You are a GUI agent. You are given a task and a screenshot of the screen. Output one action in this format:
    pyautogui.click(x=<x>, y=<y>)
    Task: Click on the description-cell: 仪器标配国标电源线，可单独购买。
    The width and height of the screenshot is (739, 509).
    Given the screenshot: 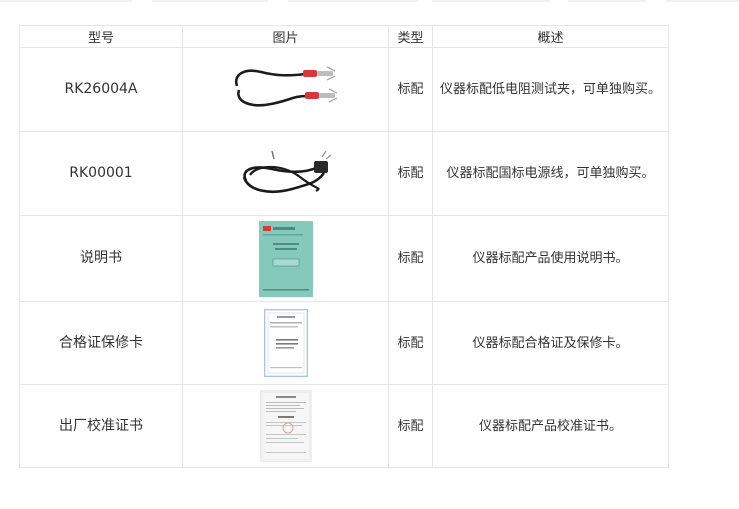 What is the action you would take?
    pyautogui.click(x=550, y=173)
    